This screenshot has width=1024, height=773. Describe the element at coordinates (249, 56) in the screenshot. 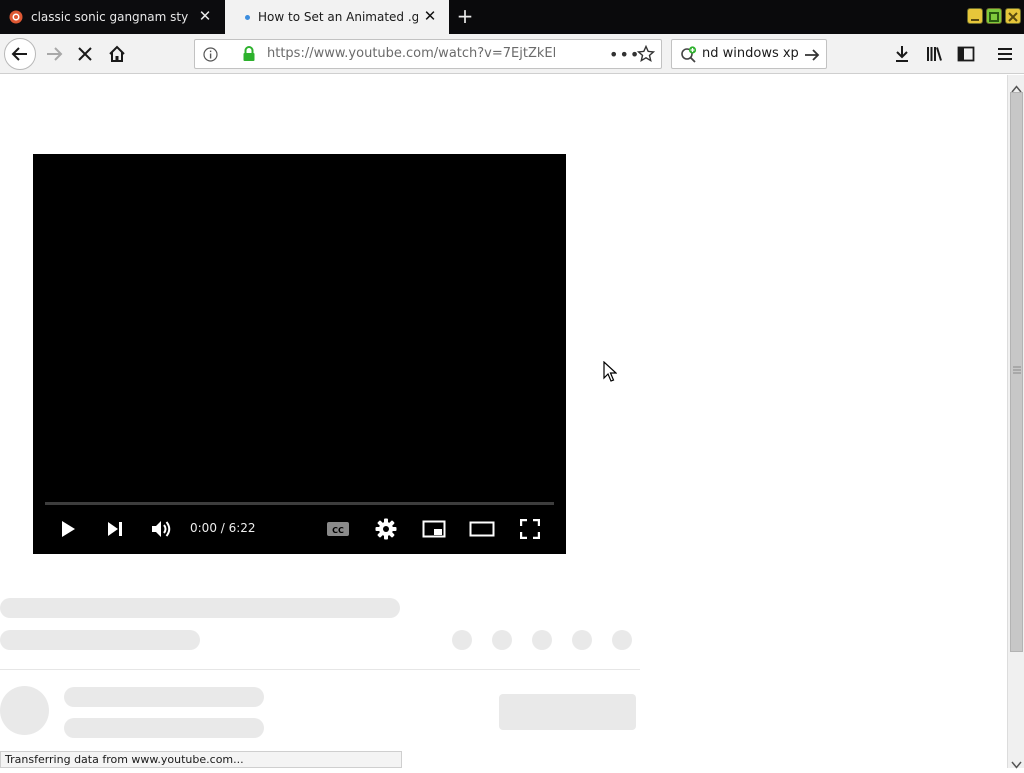

I see `lock-icon` at that location.